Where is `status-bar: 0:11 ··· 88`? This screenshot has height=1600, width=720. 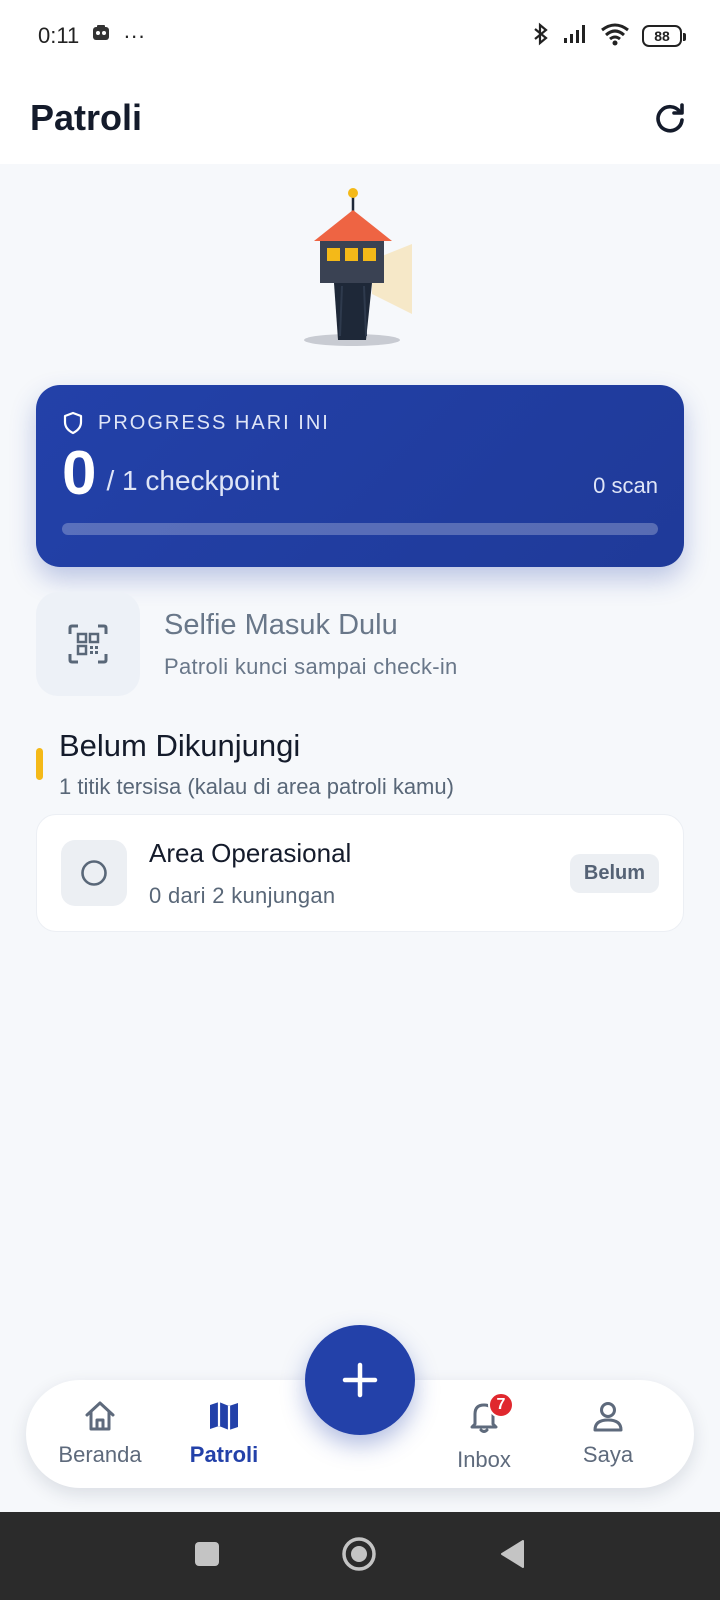
status-bar: 0:11 ··· 88 is located at coordinates (360, 36).